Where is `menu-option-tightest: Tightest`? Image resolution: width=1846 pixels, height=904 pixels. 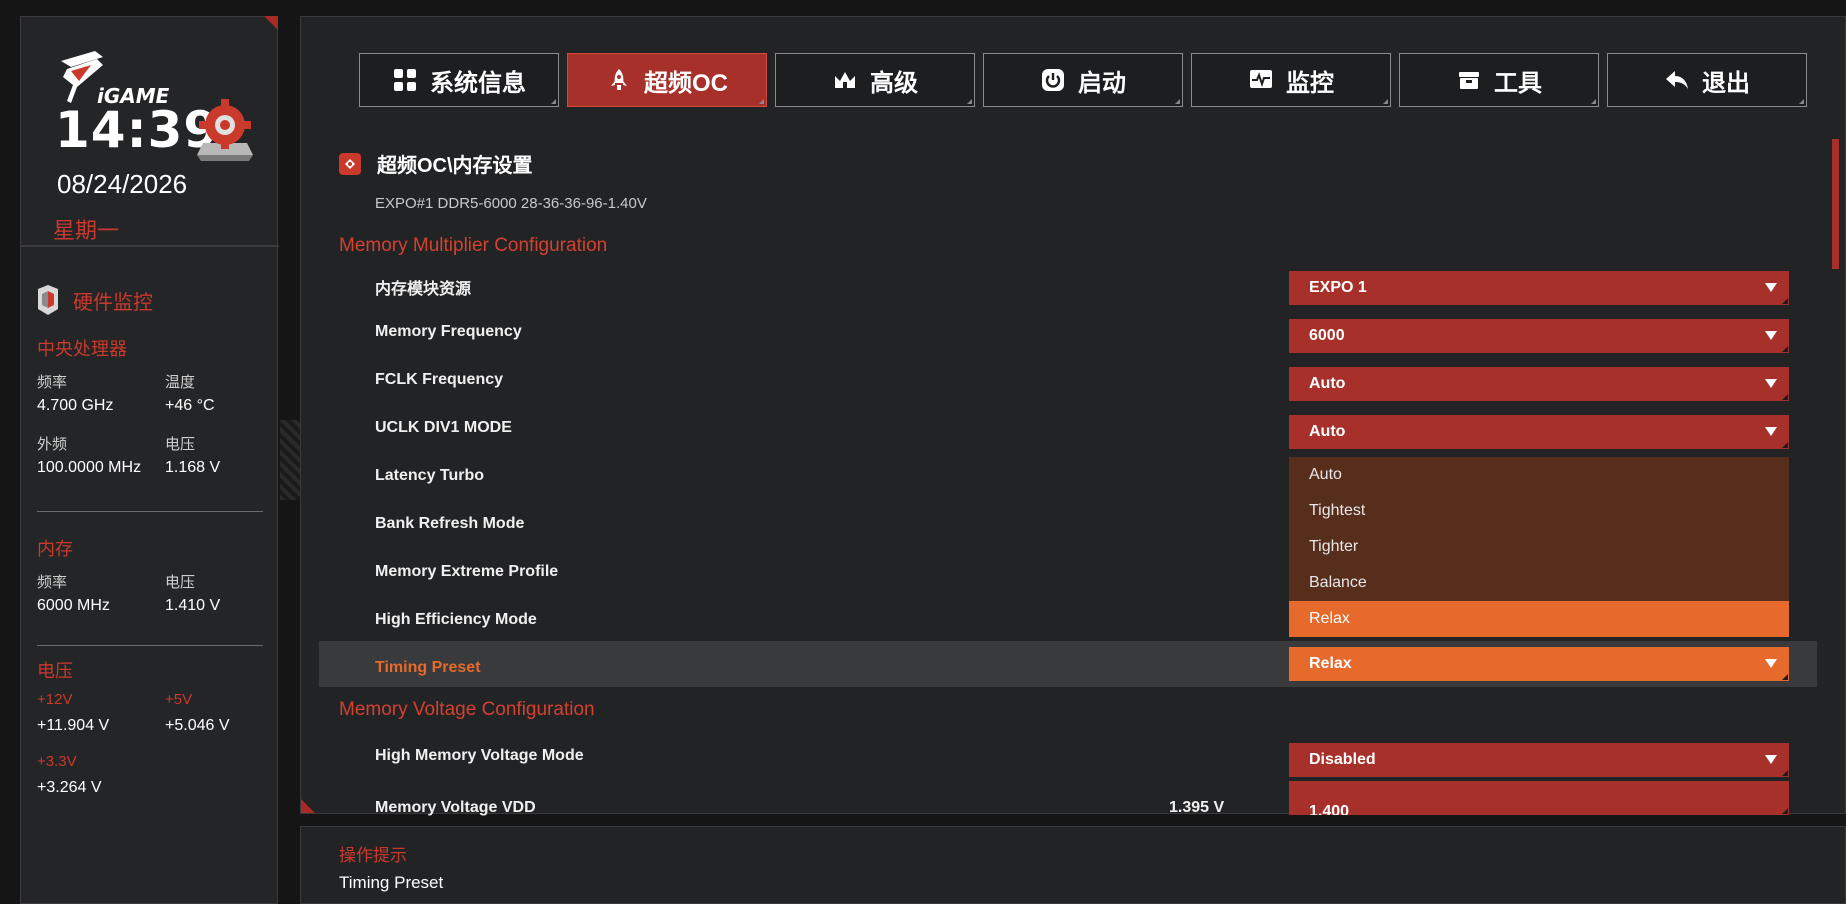 menu-option-tightest: Tightest is located at coordinates (1539, 511).